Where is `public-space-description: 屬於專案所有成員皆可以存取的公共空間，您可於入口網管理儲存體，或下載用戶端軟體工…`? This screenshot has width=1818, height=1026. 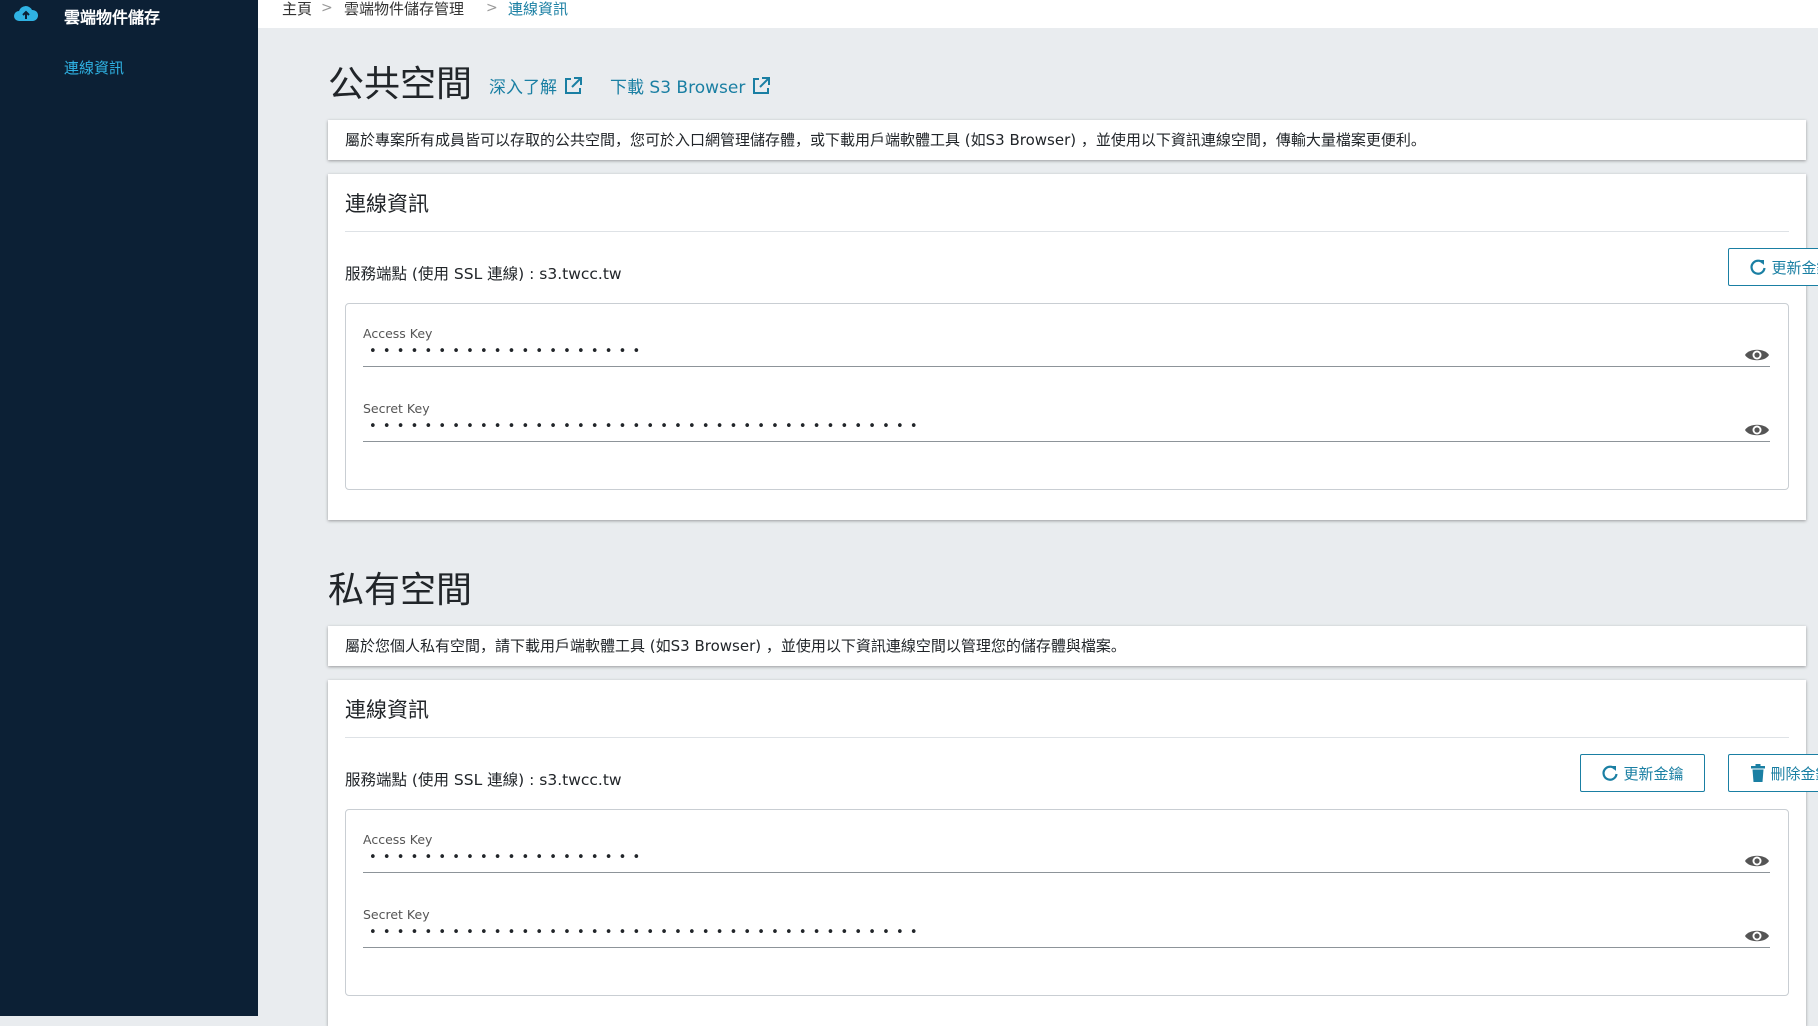 public-space-description: 屬於專案所有成員皆可以存取的公共空間，您可於入口網管理儲存體，或下載用戶端軟體工… is located at coordinates (1067, 140).